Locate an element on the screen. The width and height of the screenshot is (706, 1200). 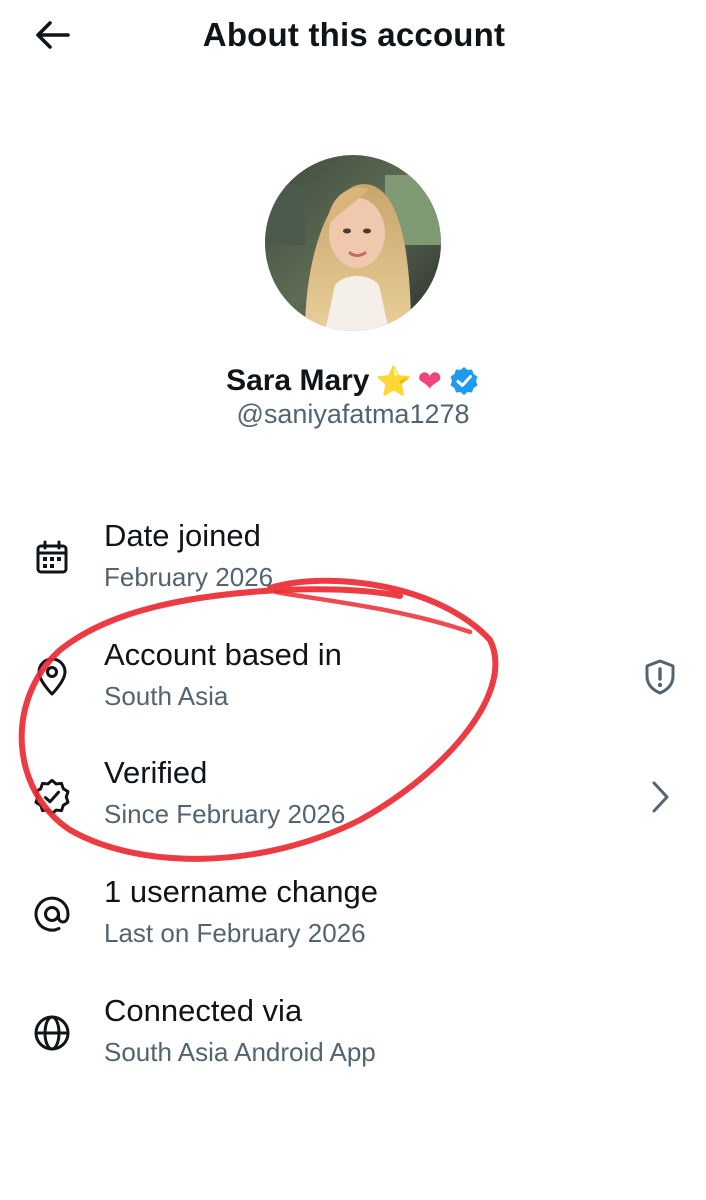
shield-exclamation-icon is located at coordinates (660, 677).